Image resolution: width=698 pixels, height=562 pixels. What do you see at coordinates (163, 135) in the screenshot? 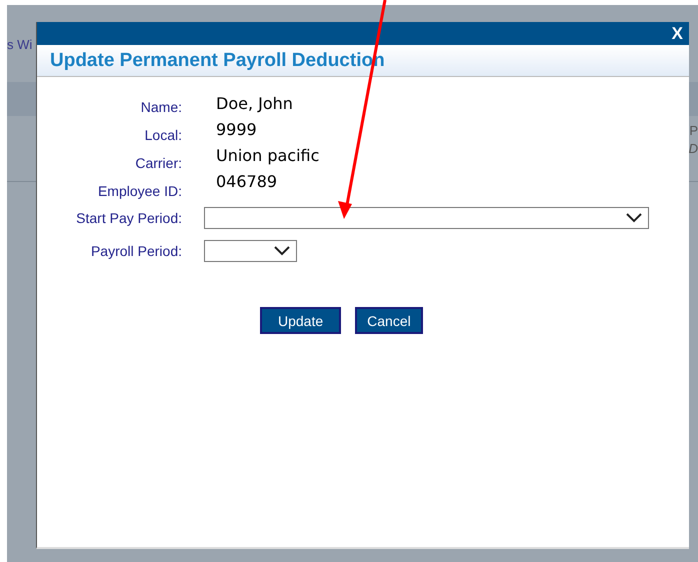
I see `field-label: Local:` at bounding box center [163, 135].